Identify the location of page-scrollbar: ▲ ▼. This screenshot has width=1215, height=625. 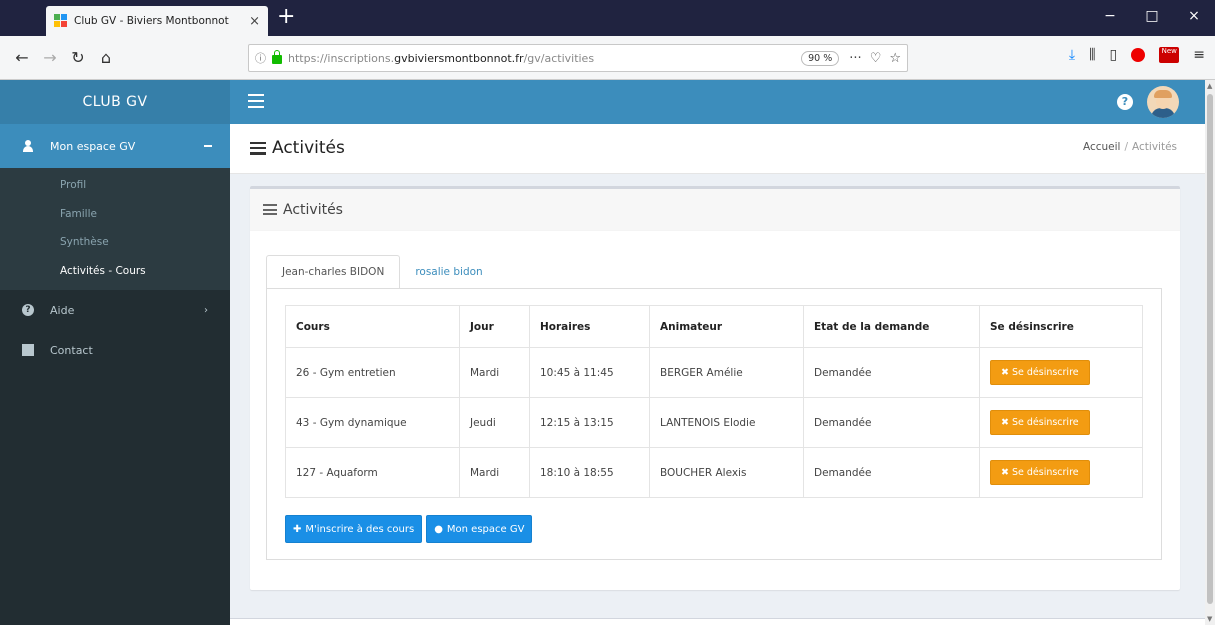
(1210, 352).